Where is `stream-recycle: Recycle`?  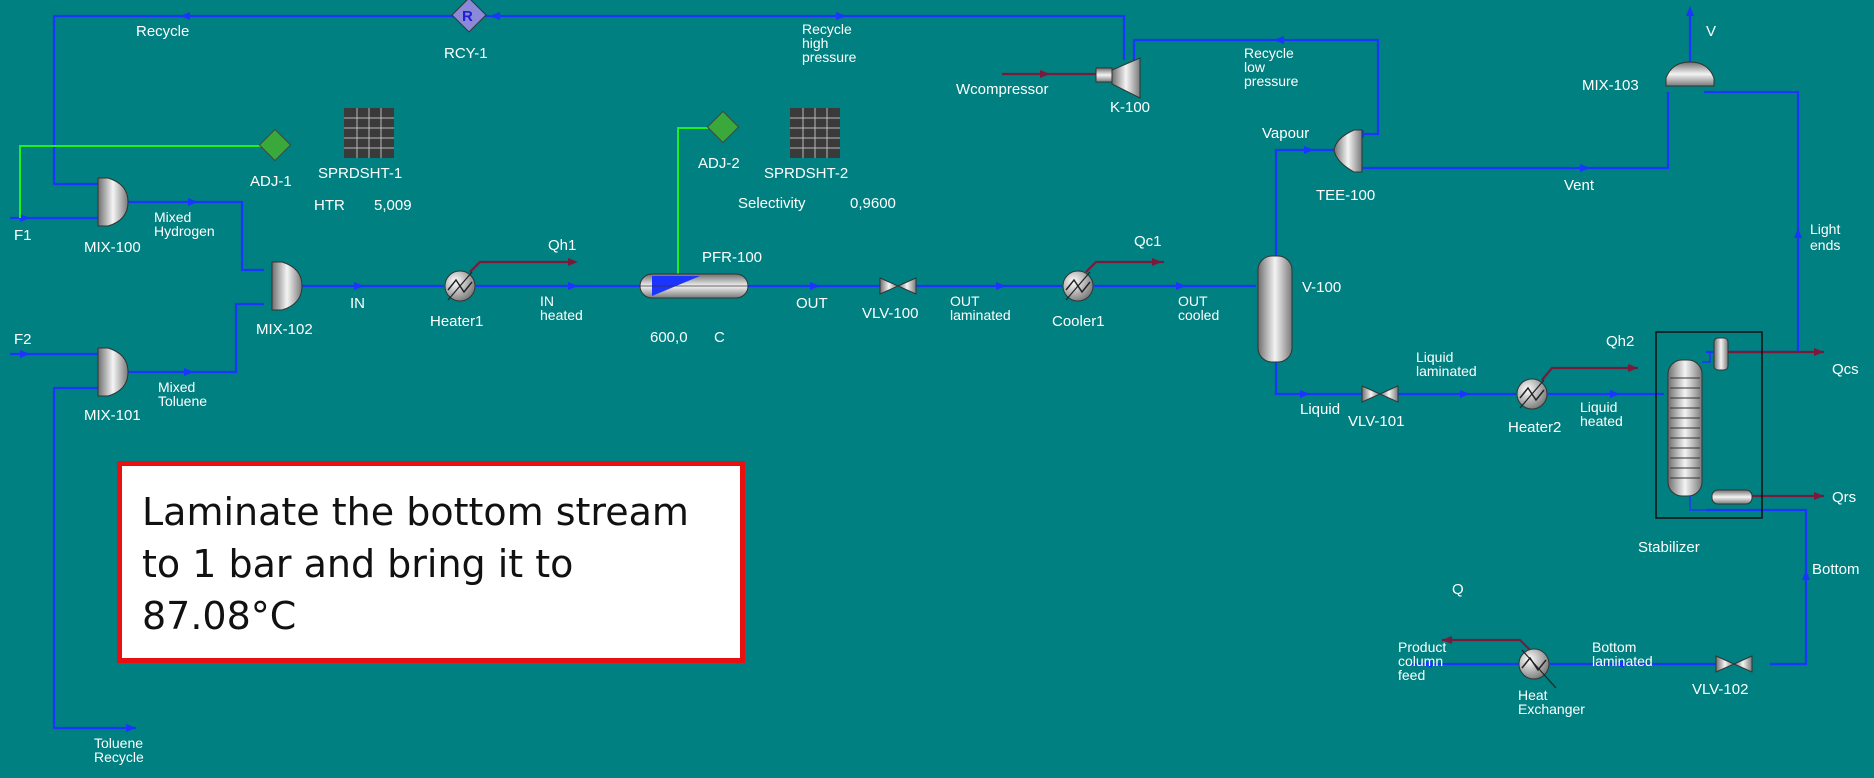 stream-recycle: Recycle is located at coordinates (162, 31).